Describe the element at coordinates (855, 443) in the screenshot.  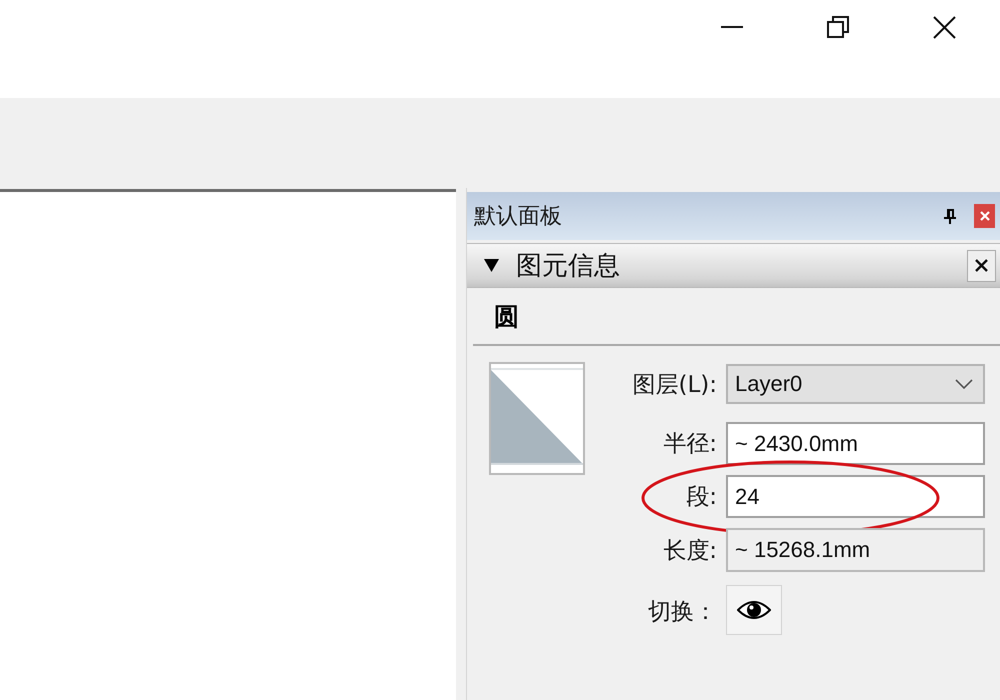
I see `input-field: ~ 2430.0mm` at that location.